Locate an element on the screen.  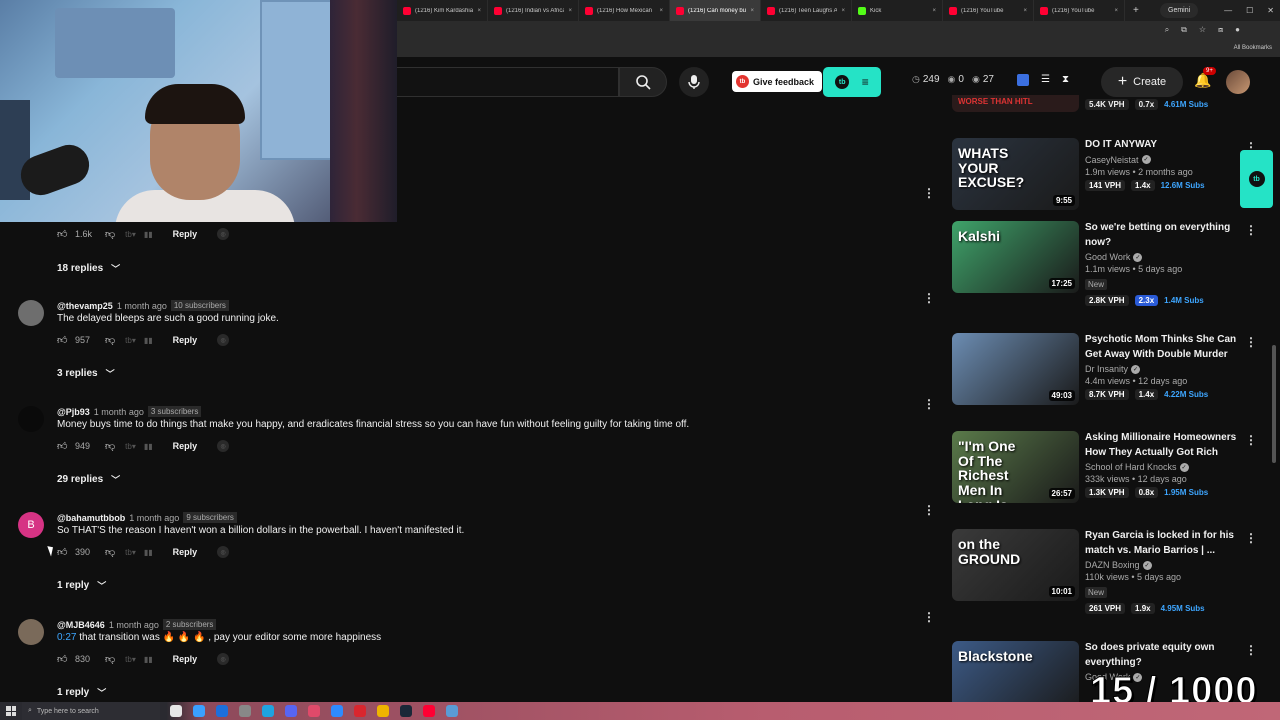
star-icon: ☆ is located at coordinates (1202, 30).